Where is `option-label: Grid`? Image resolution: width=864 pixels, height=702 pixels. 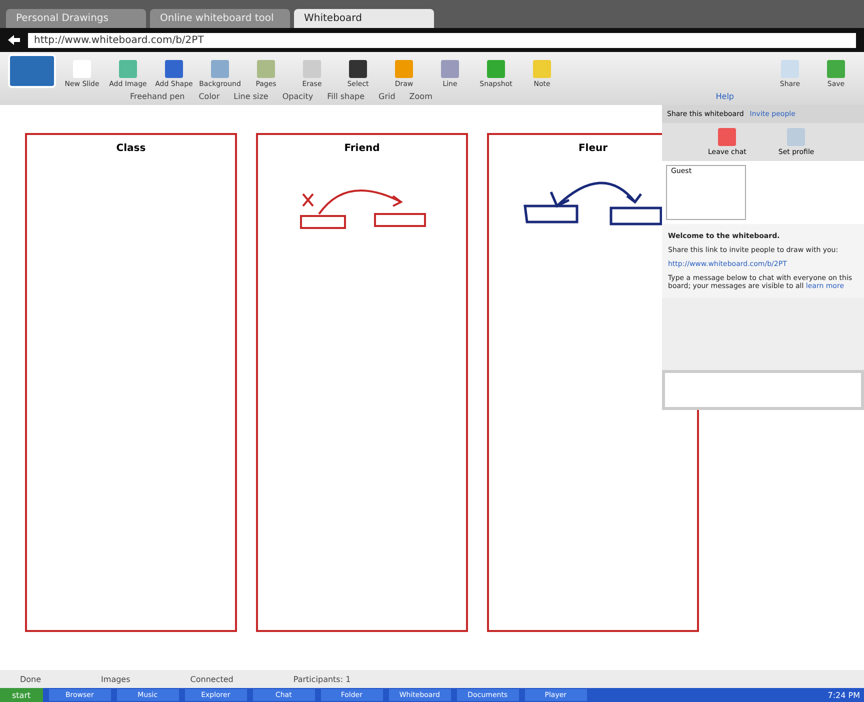 option-label: Grid is located at coordinates (387, 96).